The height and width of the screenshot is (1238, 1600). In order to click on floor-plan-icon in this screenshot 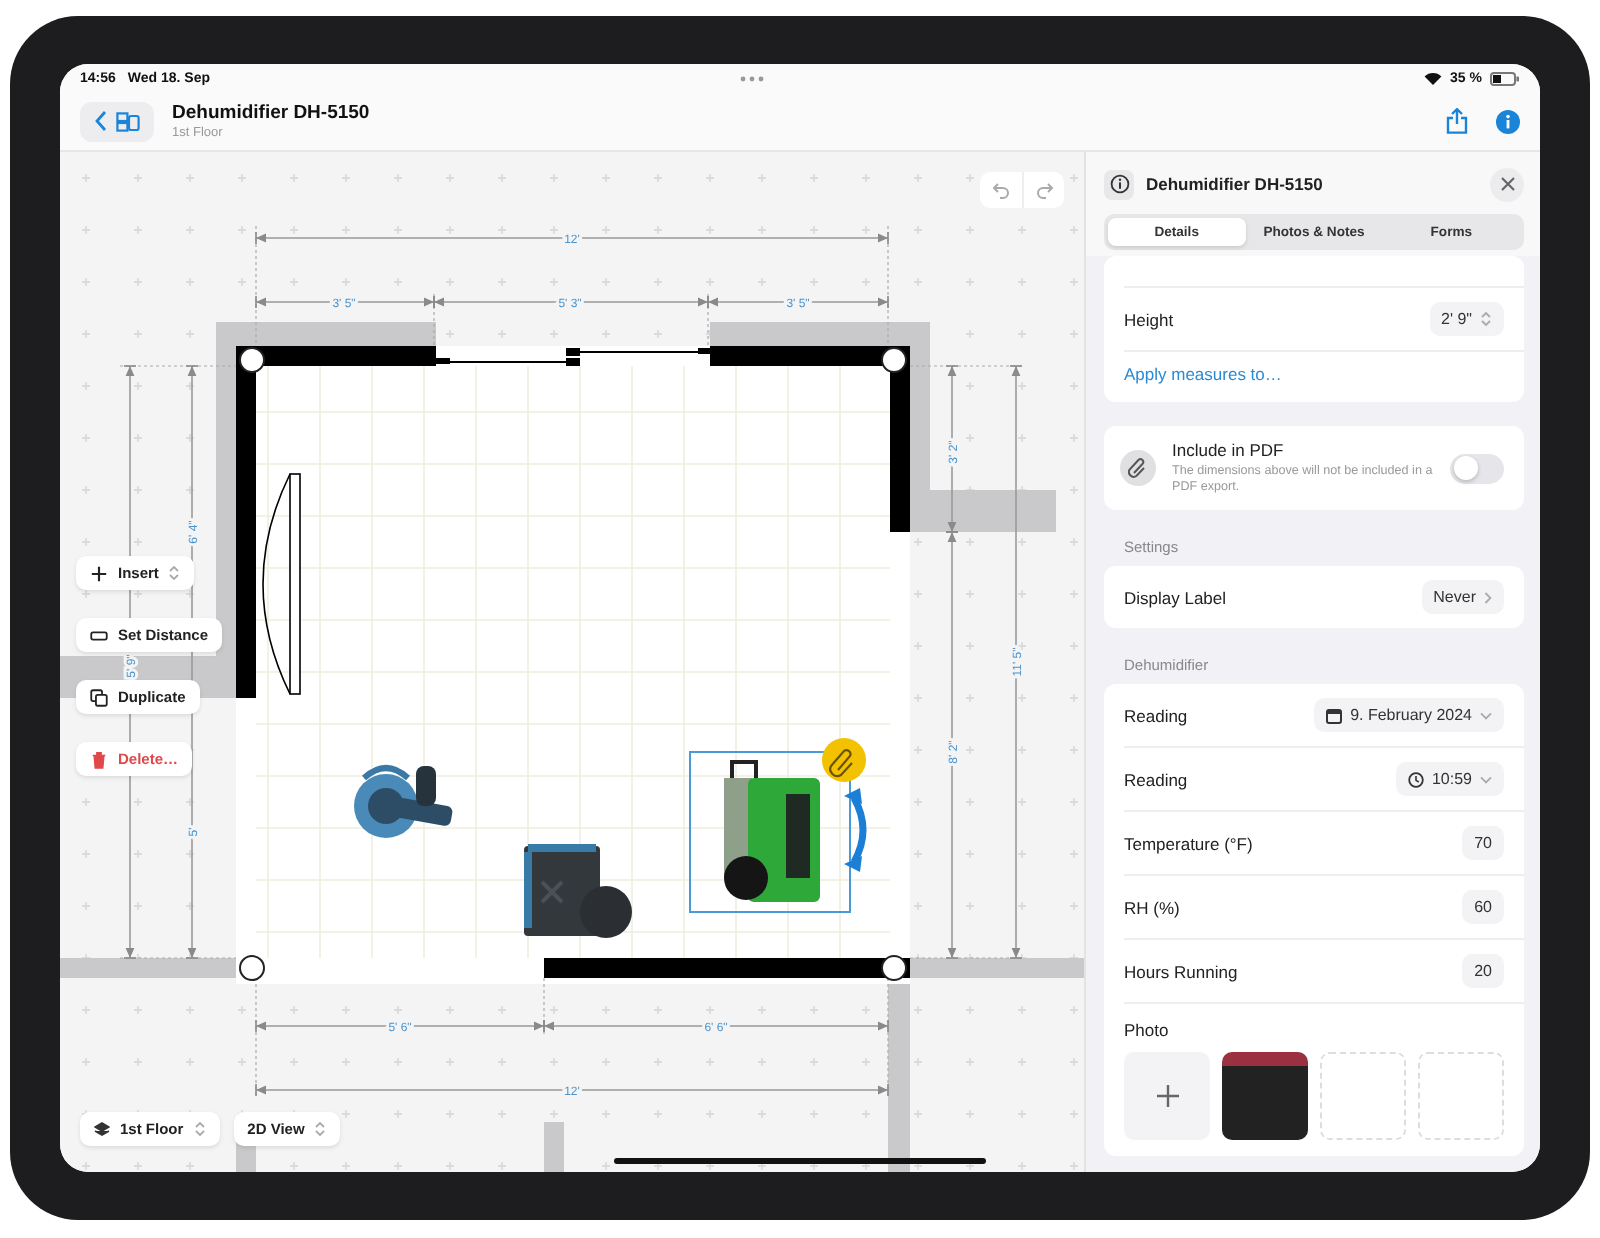, I will do `click(128, 121)`.